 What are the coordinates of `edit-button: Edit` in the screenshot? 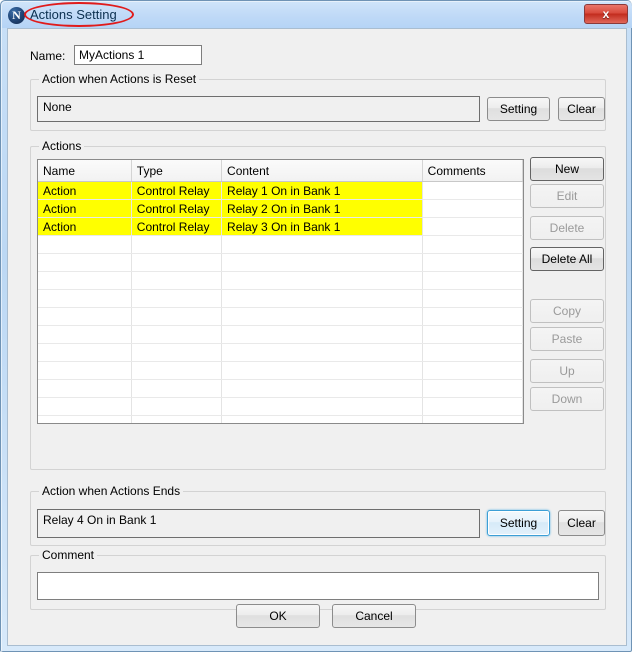 It's located at (567, 196).